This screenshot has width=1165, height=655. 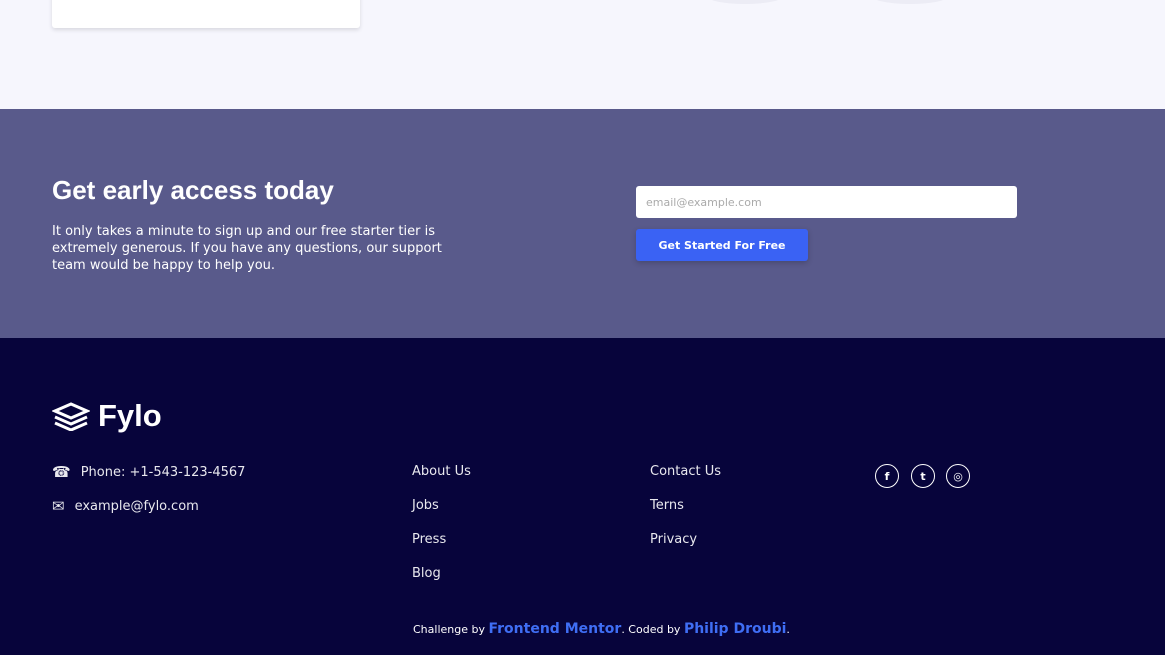 I want to click on phone-contact: ☎ Phone: +1-543-123-4567, so click(x=148, y=472).